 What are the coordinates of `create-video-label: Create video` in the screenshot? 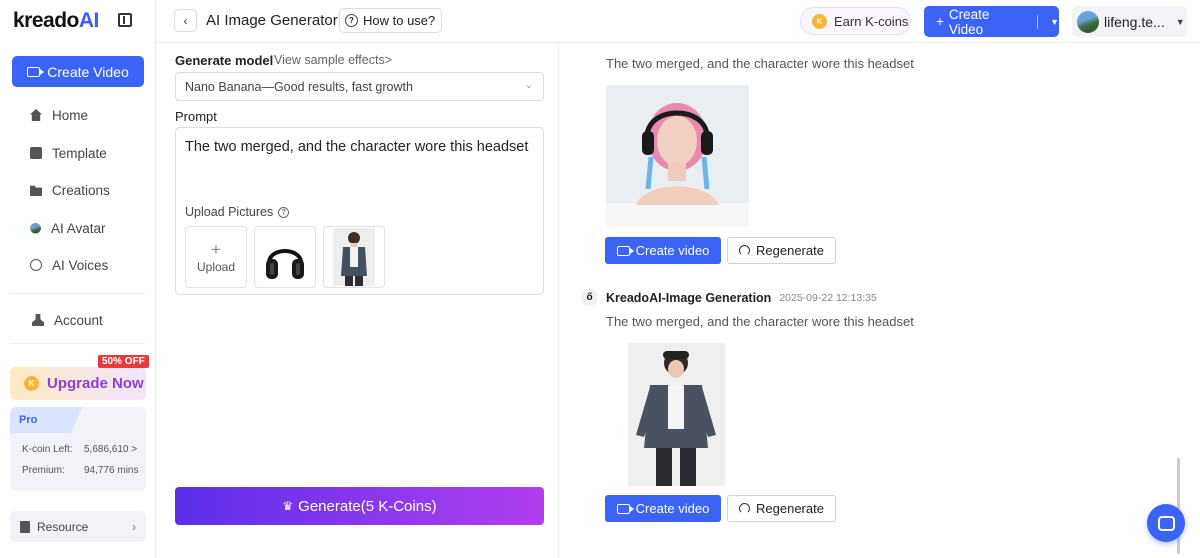 It's located at (672, 250).